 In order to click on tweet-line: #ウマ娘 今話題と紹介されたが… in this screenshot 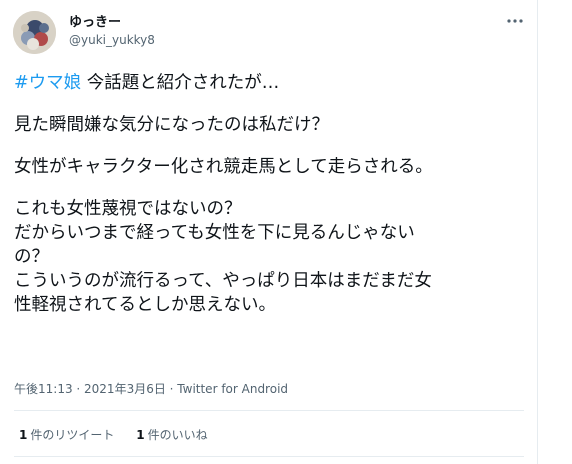, I will do `click(270, 83)`.